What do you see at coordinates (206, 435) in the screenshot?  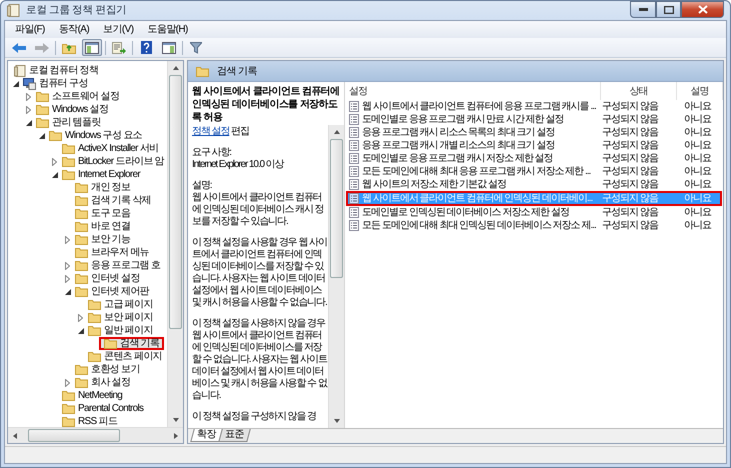 I see `view-tab: 확장` at bounding box center [206, 435].